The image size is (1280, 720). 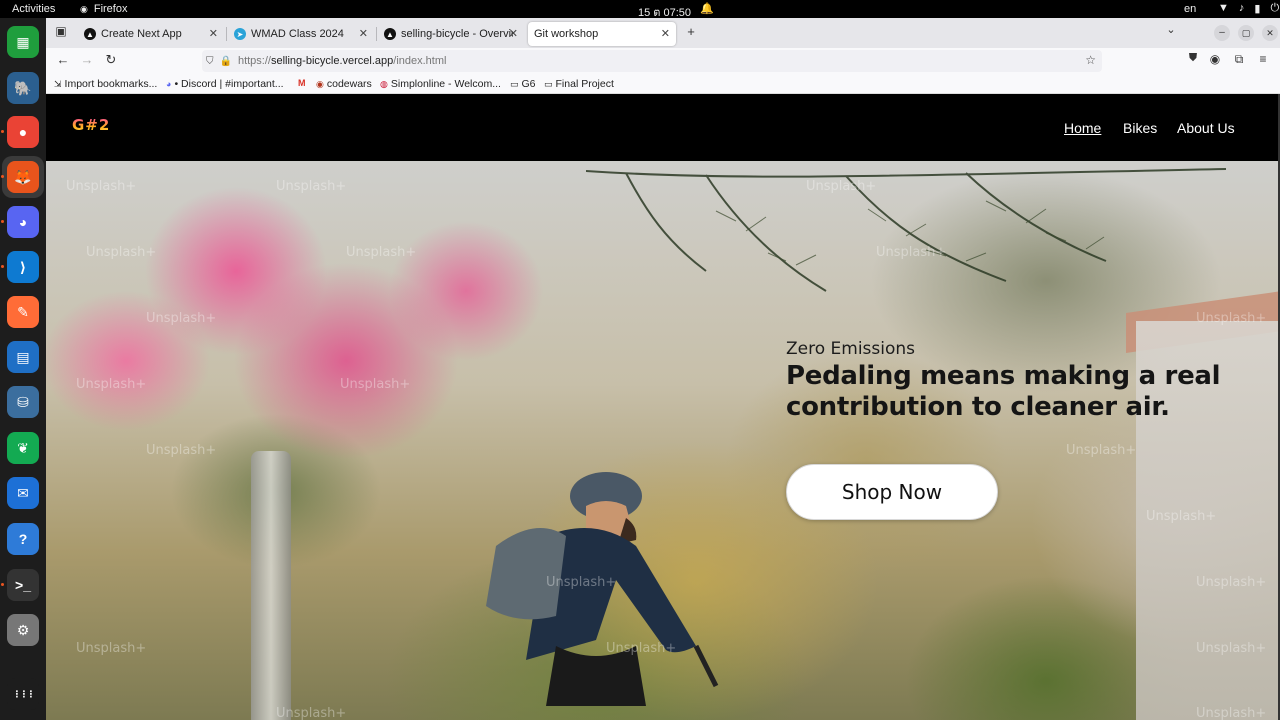 I want to click on folder-icon: ▭, so click(x=548, y=83).